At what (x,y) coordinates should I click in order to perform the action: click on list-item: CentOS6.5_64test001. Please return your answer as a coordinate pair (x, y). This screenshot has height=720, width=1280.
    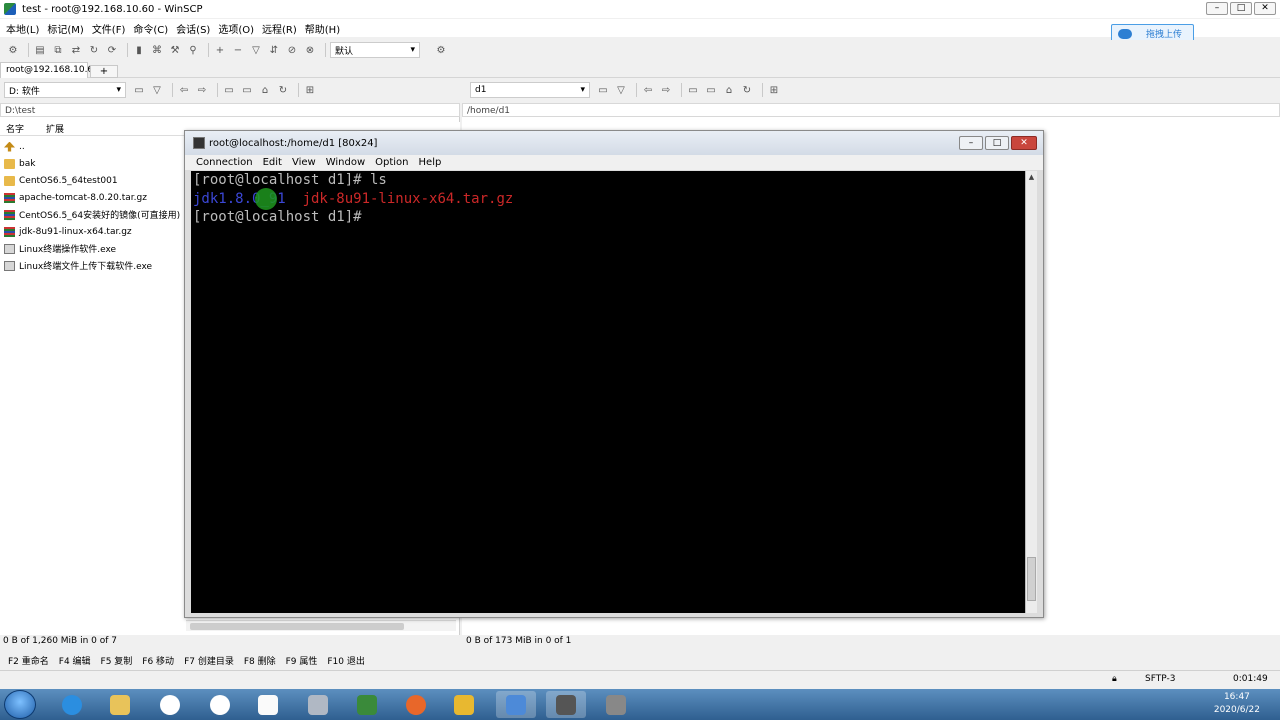
    Looking at the image, I should click on (93, 180).